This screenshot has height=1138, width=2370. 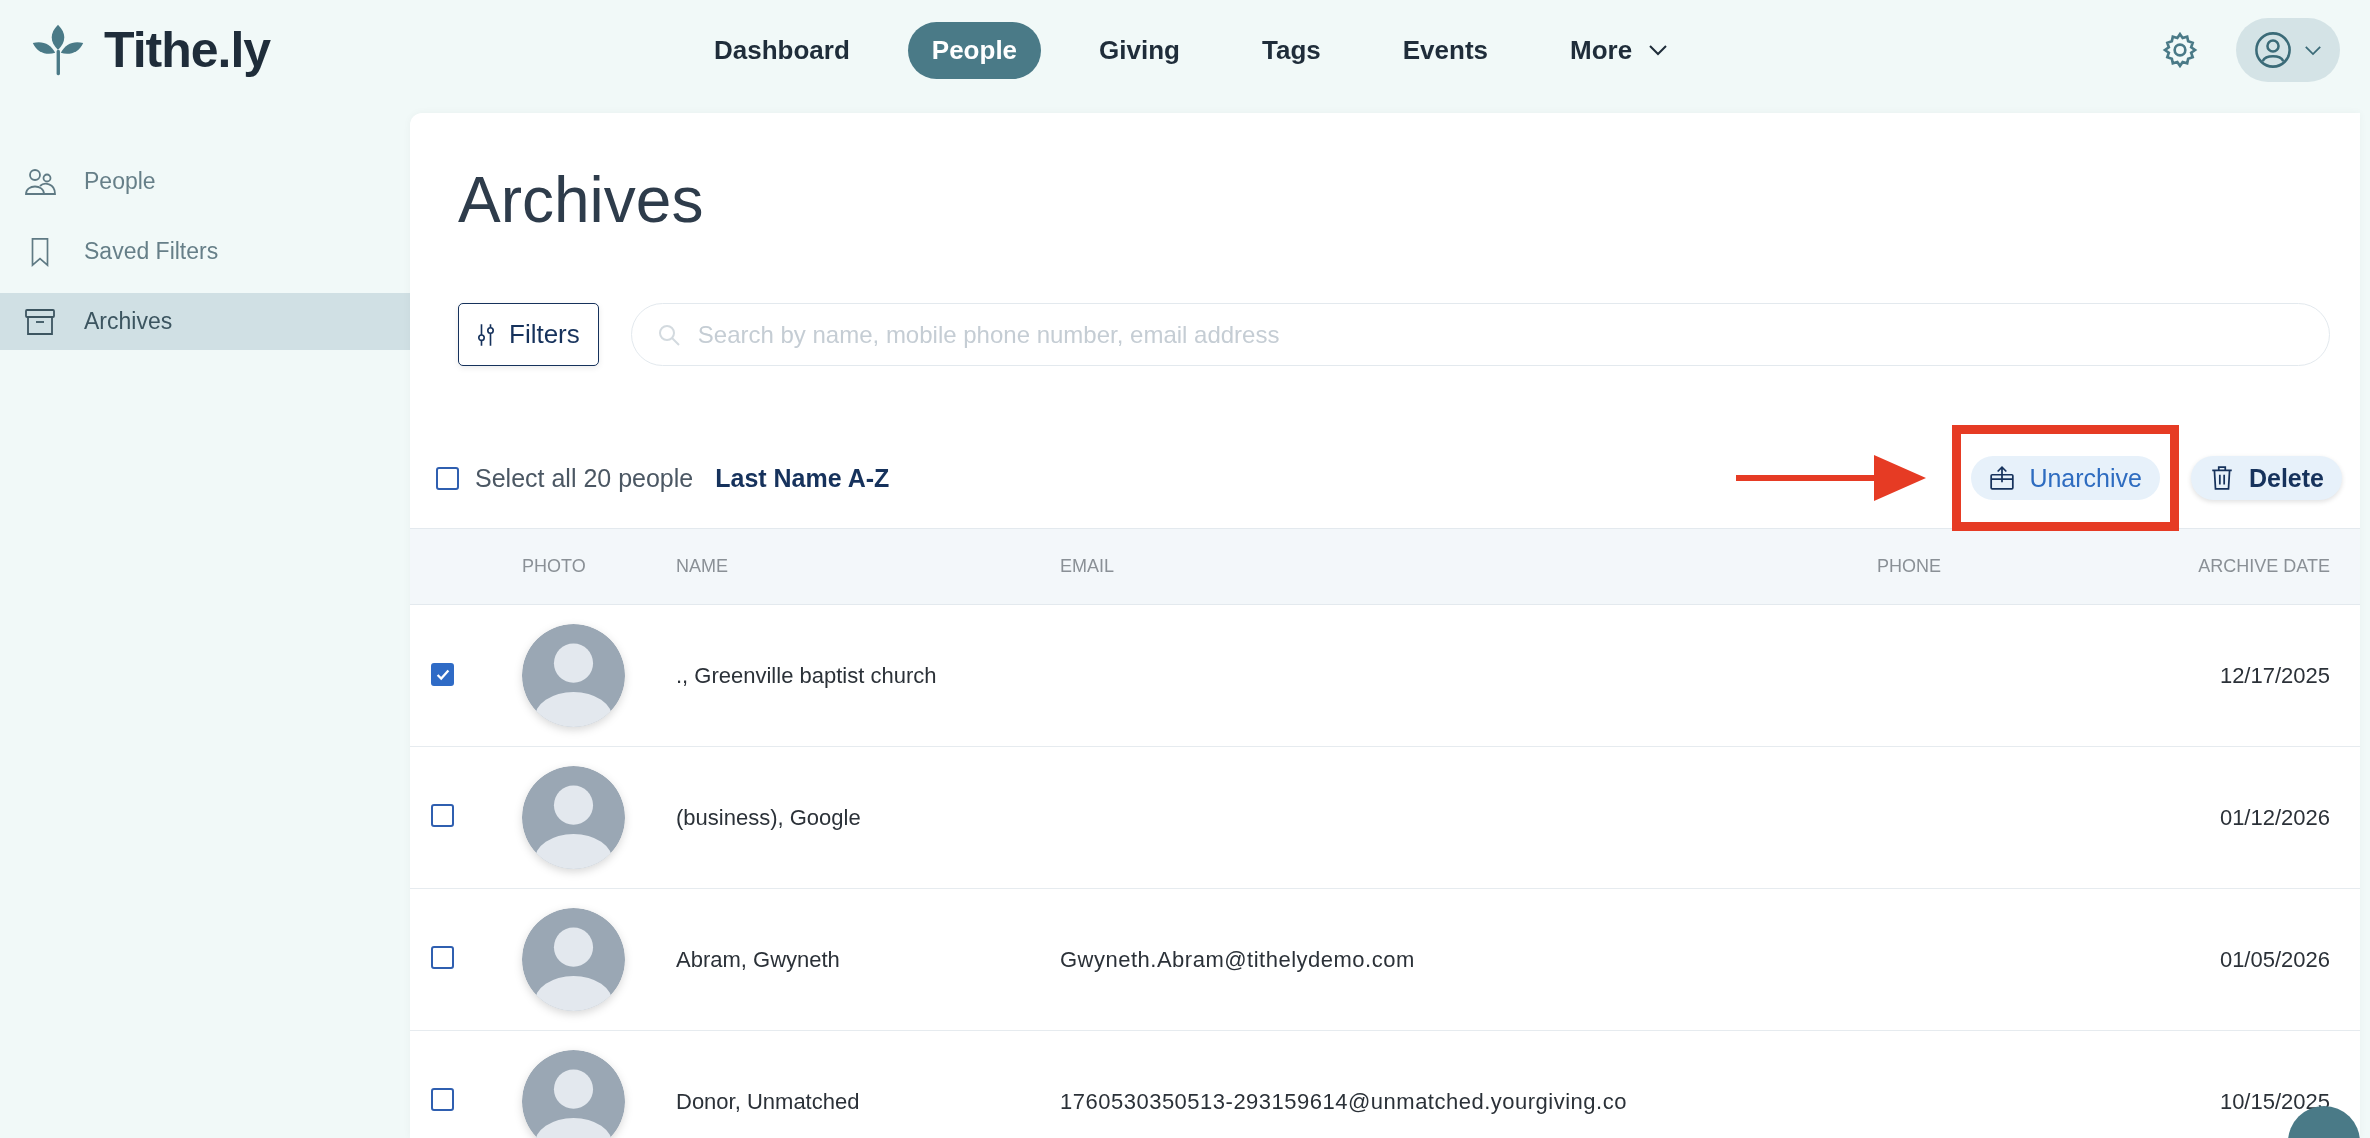 What do you see at coordinates (2065, 478) in the screenshot?
I see `unarchive-button: Unarchive` at bounding box center [2065, 478].